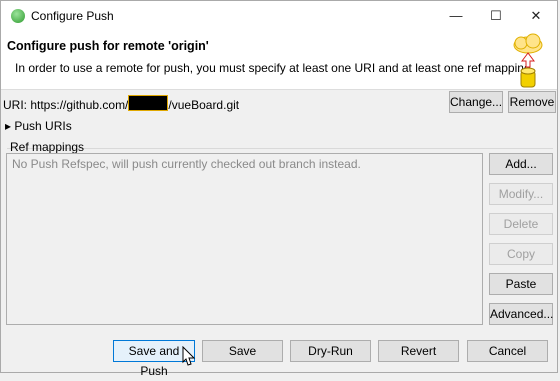  Describe the element at coordinates (148, 103) in the screenshot. I see `redacted-username` at that location.